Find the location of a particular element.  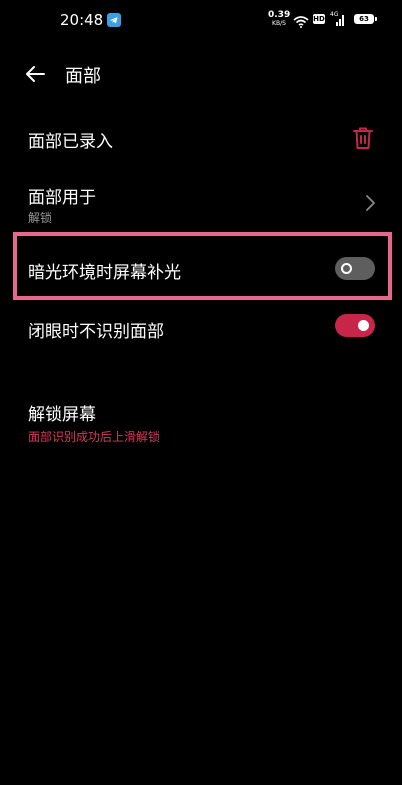

network-speed: 0.39 KB/S is located at coordinates (279, 19).